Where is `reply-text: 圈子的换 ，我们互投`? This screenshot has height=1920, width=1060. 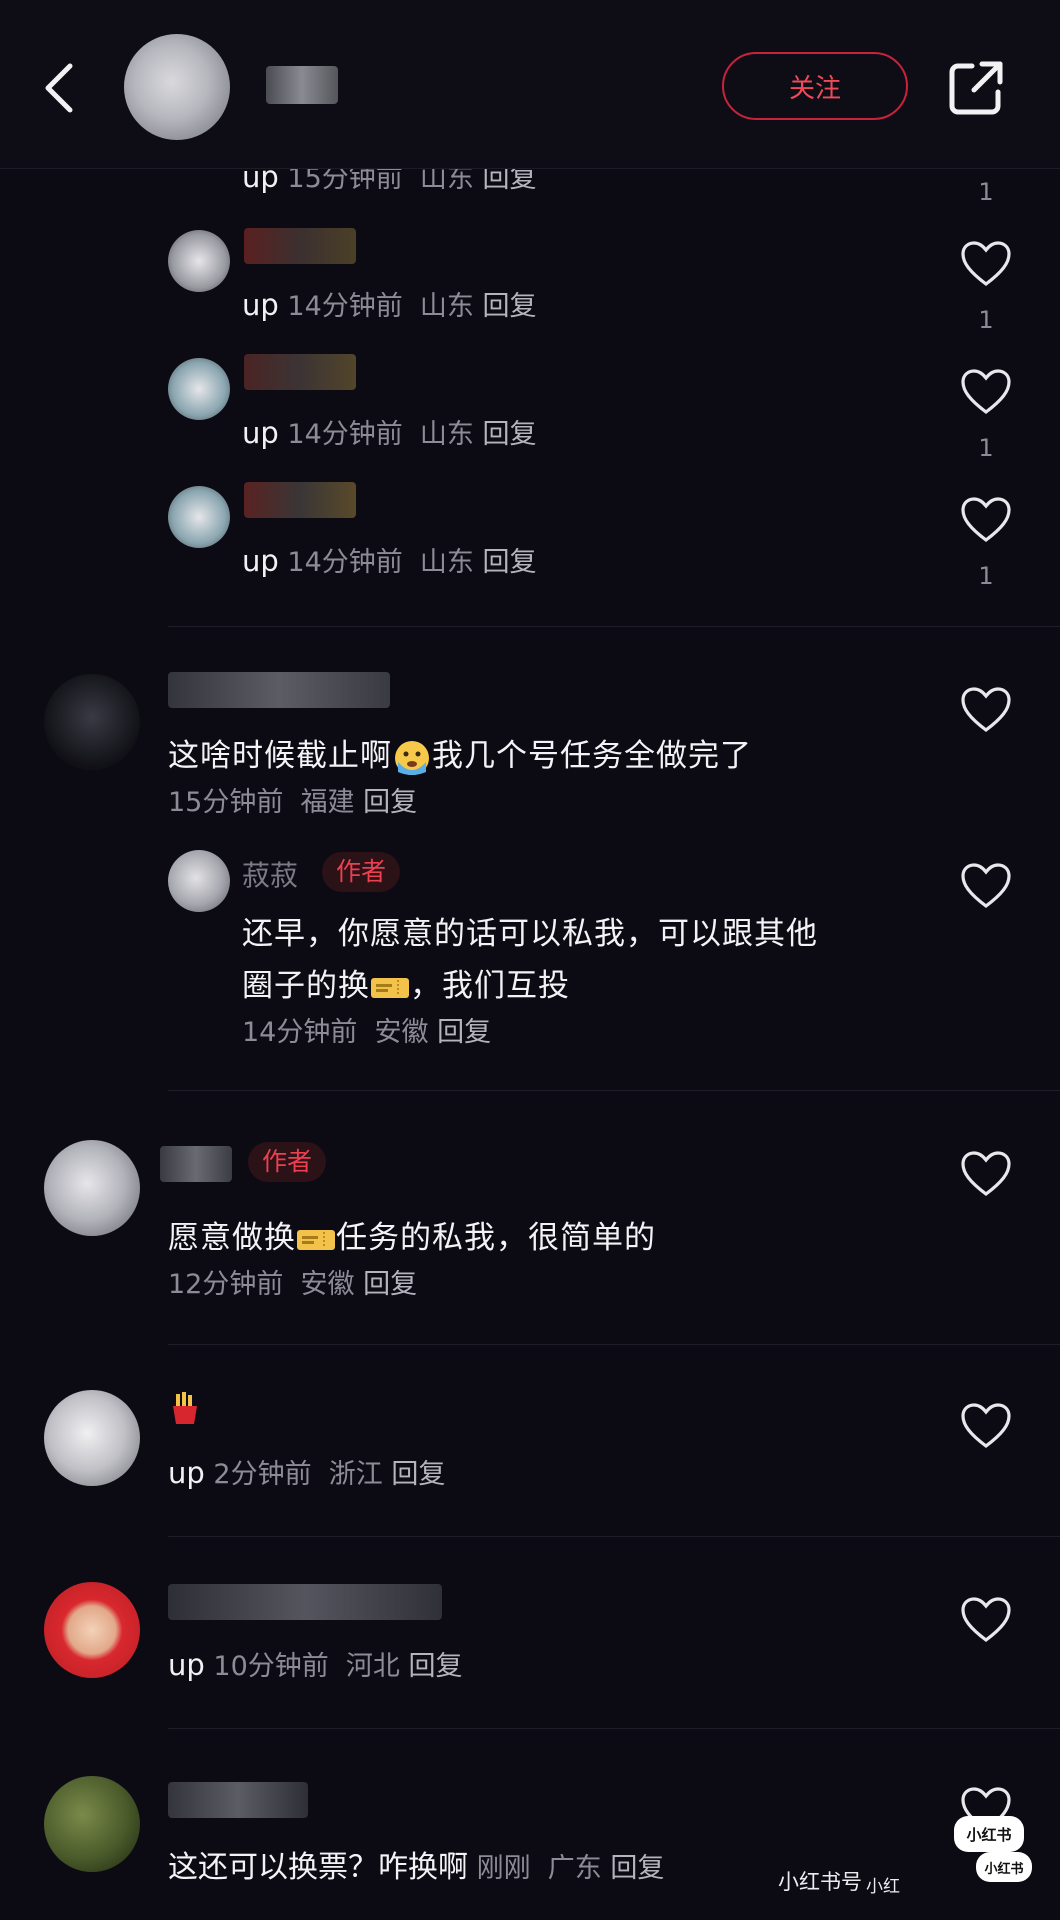
reply-text: 圈子的换 ，我们互投 is located at coordinates (406, 986).